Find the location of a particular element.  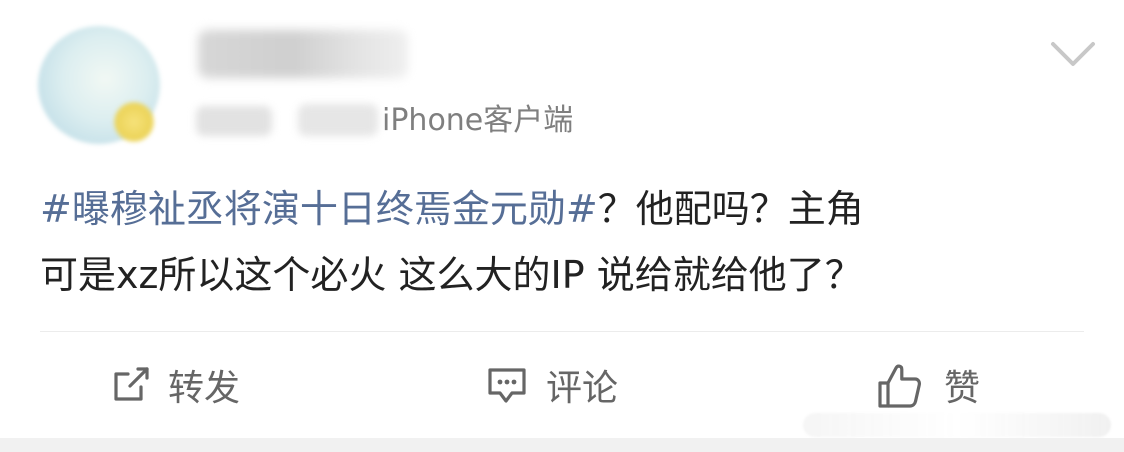

post-body-line-2: 可是xz所以这个必火 这么大的IP 说给就给他了？ is located at coordinates (451, 275).